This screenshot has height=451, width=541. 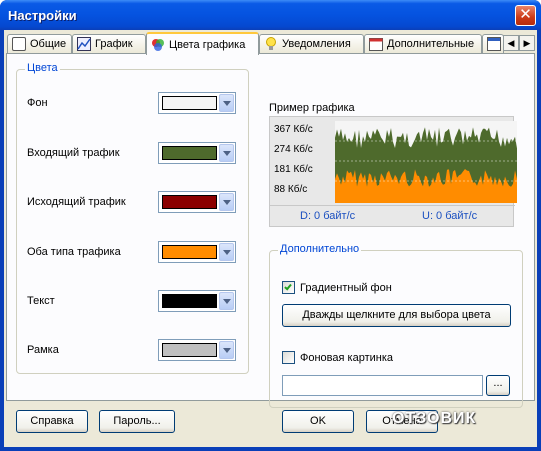 What do you see at coordinates (48, 44) in the screenshot?
I see `tab-label: Общие` at bounding box center [48, 44].